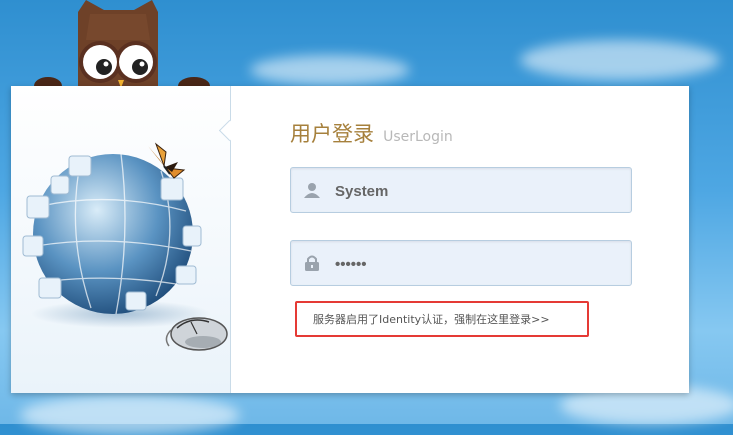 The width and height of the screenshot is (733, 435). I want to click on owl-icon, so click(122, 47).